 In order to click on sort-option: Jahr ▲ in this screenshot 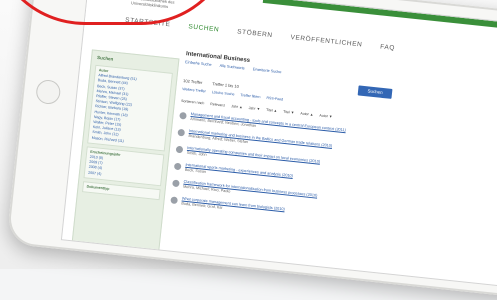, I will do `click(237, 106)`.